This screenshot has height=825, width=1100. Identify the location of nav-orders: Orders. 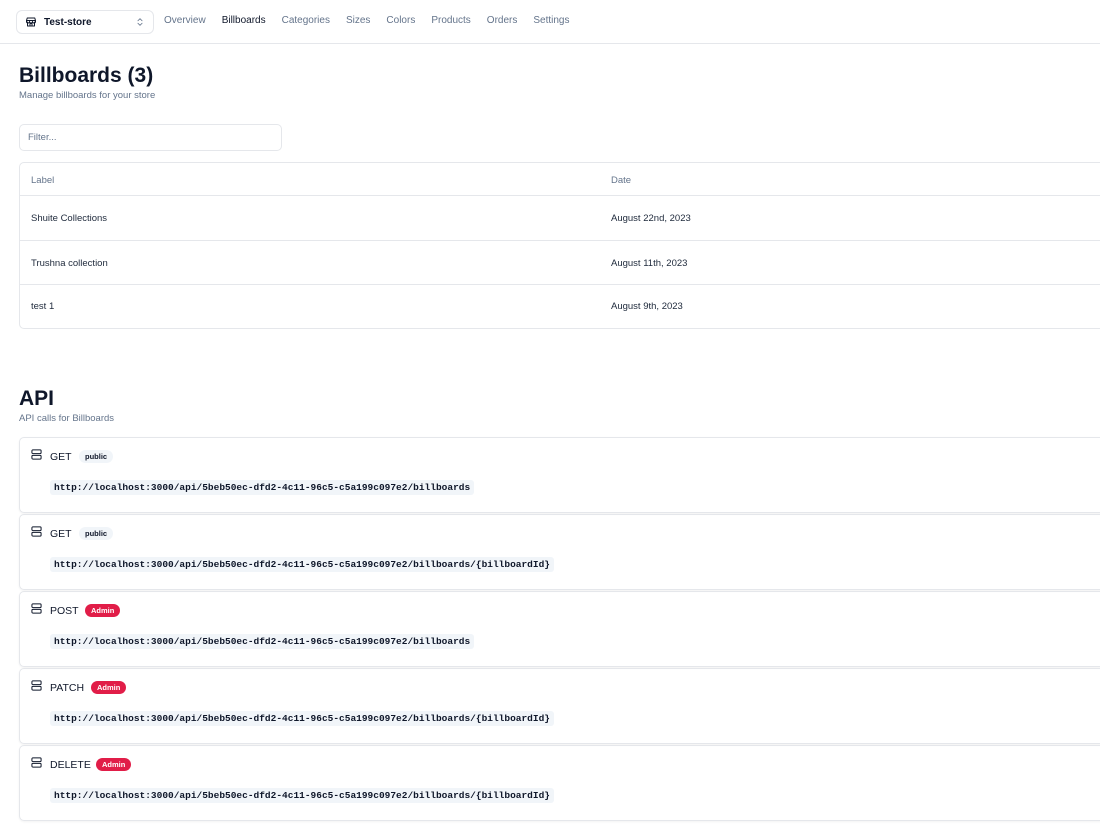
(502, 20).